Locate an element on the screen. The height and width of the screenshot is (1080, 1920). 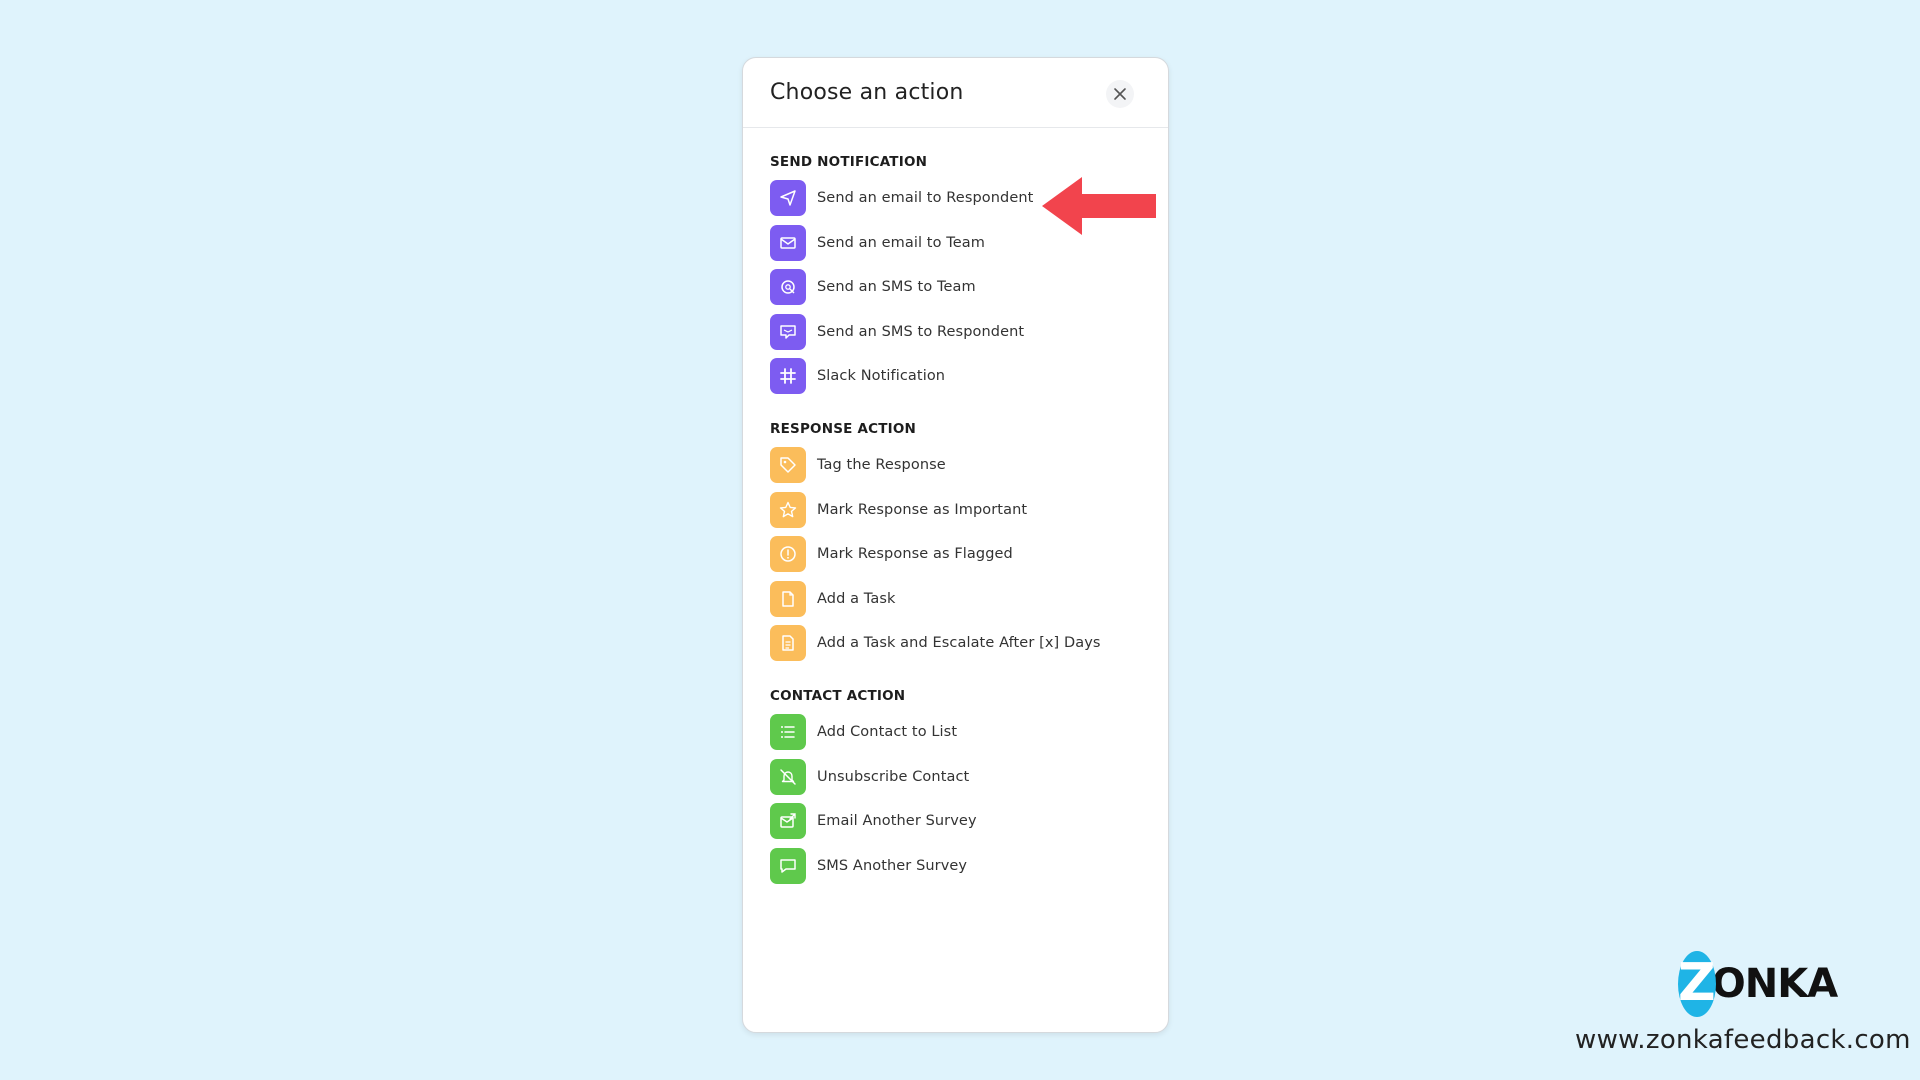
action-label: Add a Task is located at coordinates (856, 599).